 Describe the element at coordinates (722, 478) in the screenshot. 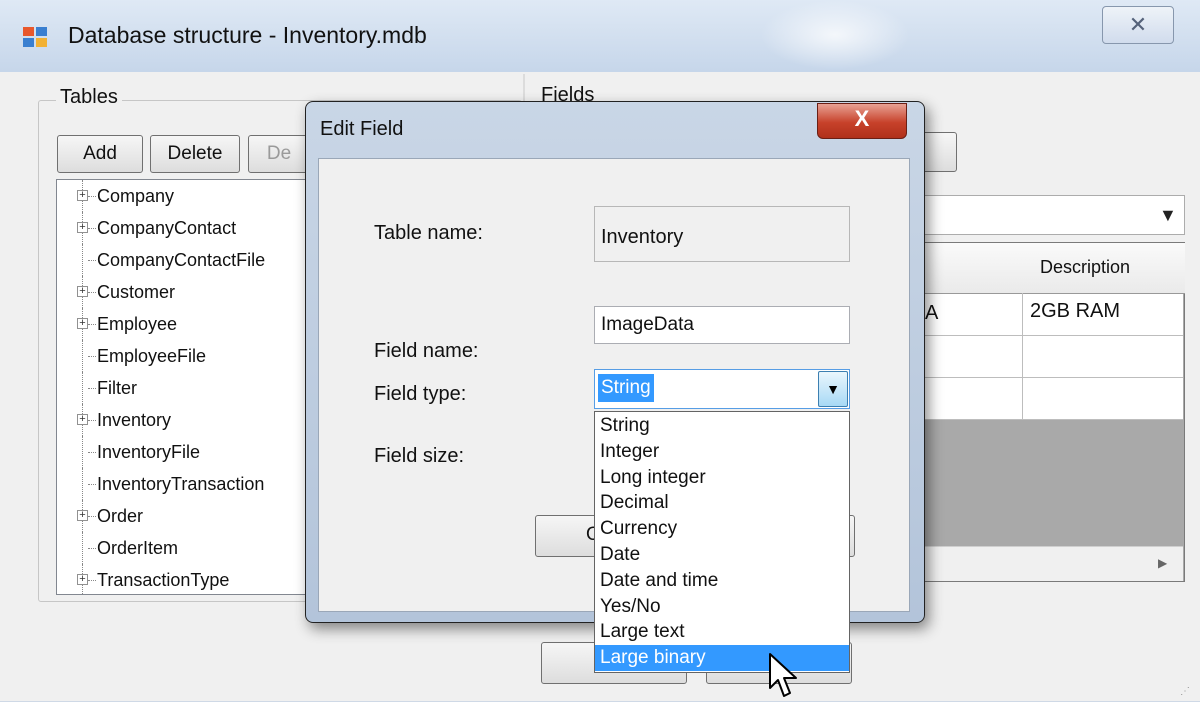

I see `dropdown-option: Long integer` at that location.